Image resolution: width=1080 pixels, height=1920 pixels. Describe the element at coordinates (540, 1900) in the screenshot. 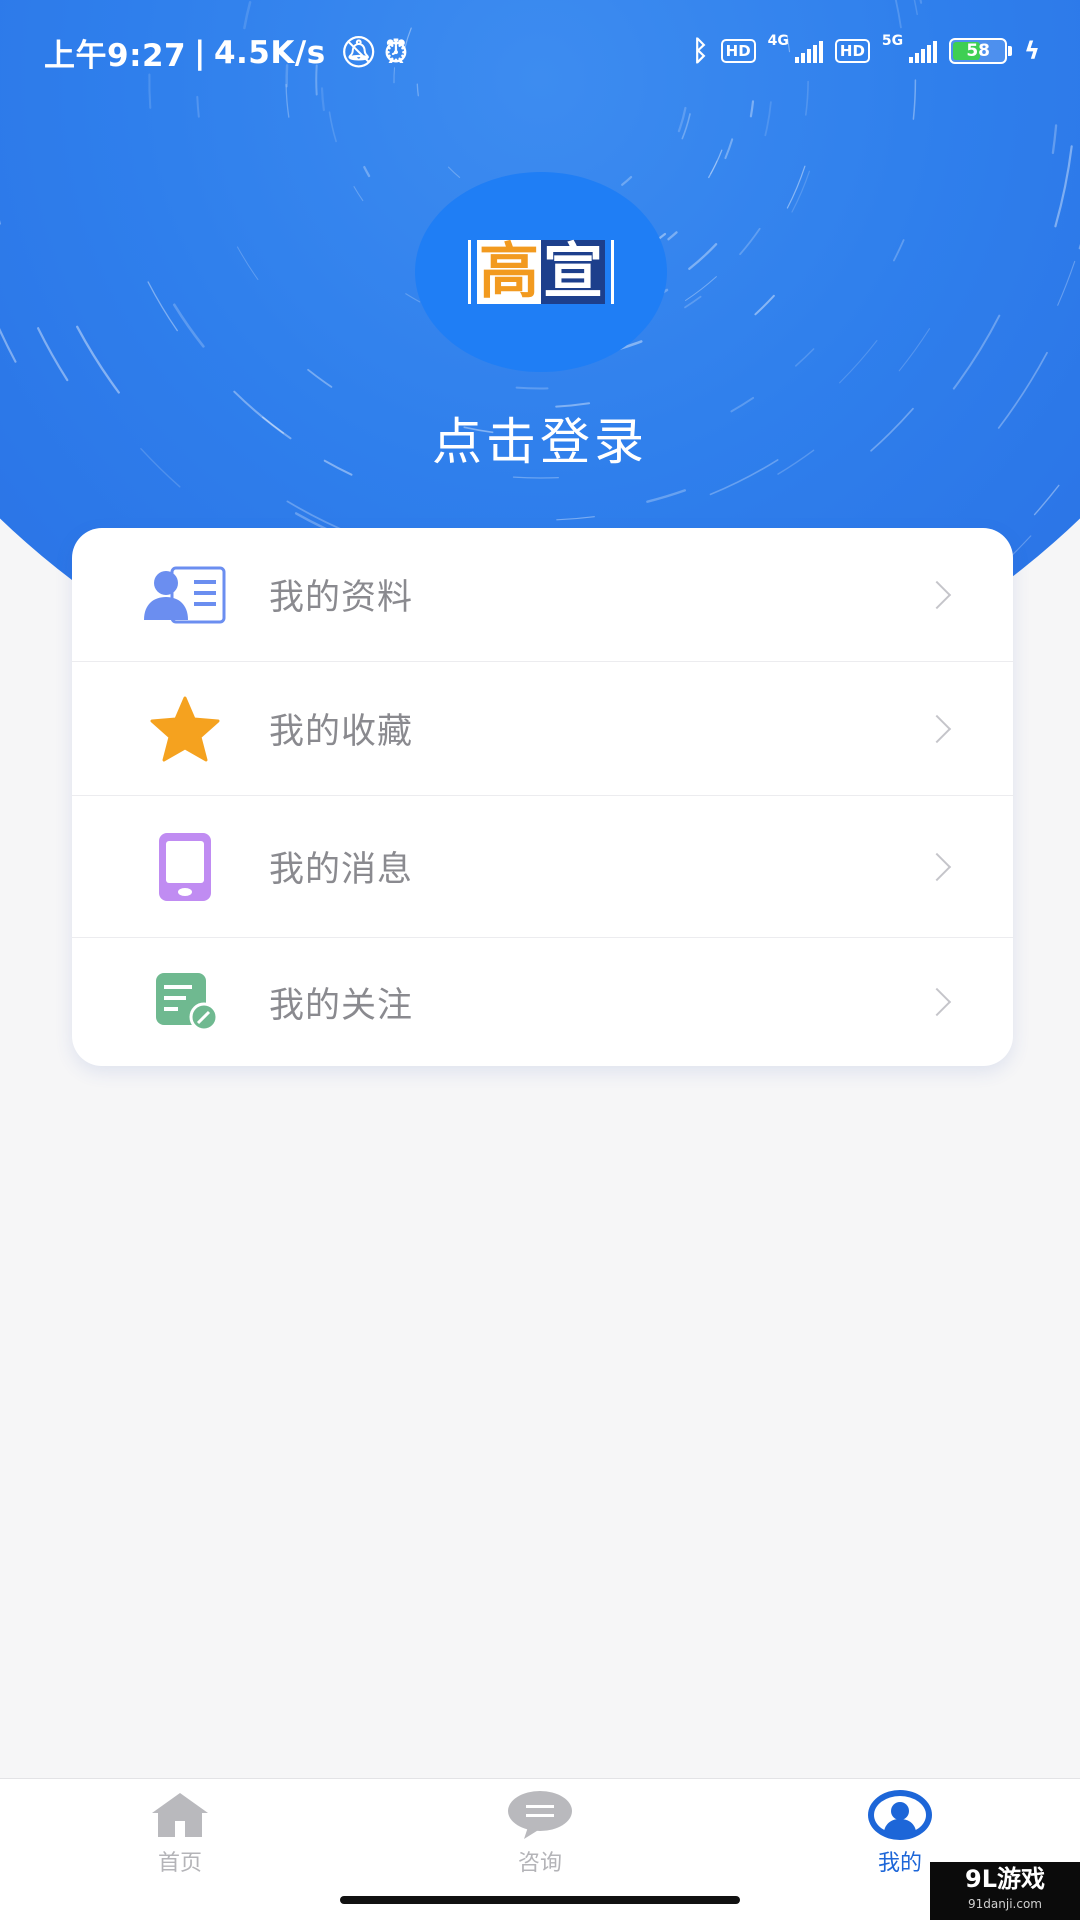

I see `home-indicator` at that location.